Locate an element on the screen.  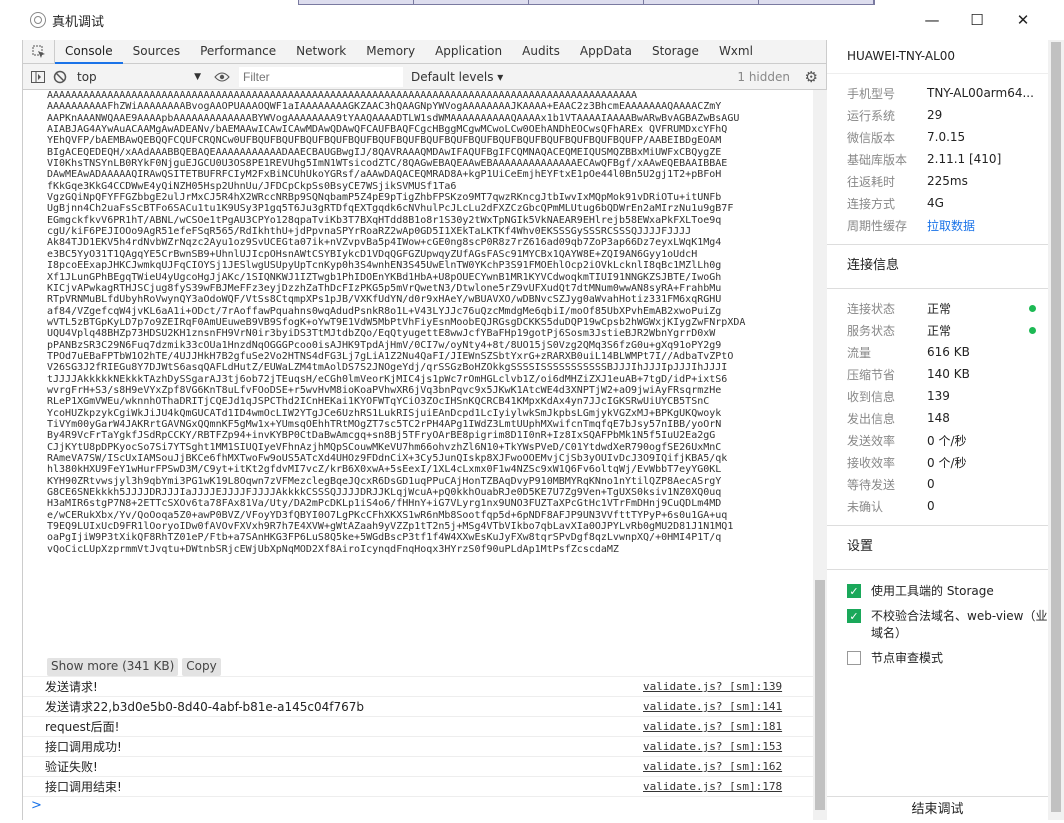
copy-button: Copy is located at coordinates (201, 667).